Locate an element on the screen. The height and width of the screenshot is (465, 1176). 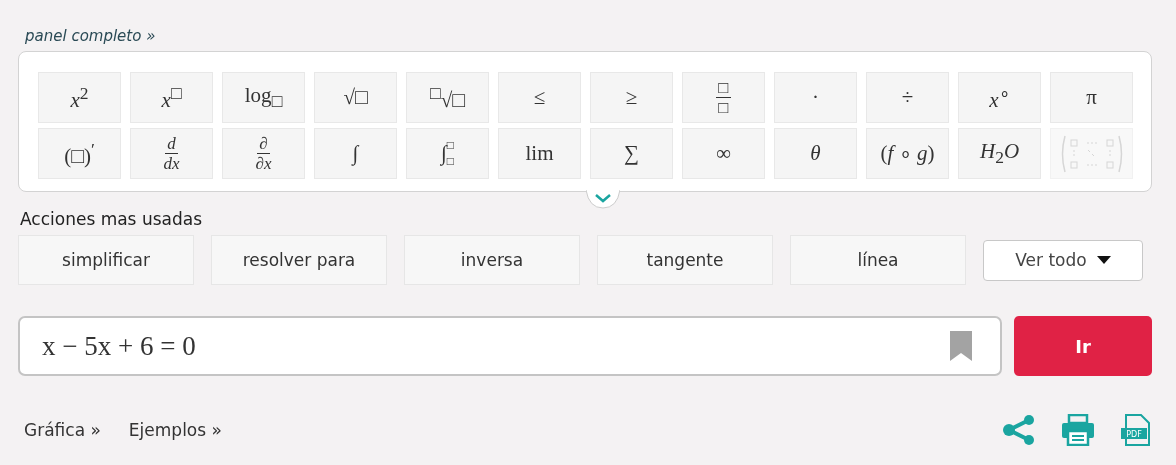
math-key: ∑ is located at coordinates (631, 153).